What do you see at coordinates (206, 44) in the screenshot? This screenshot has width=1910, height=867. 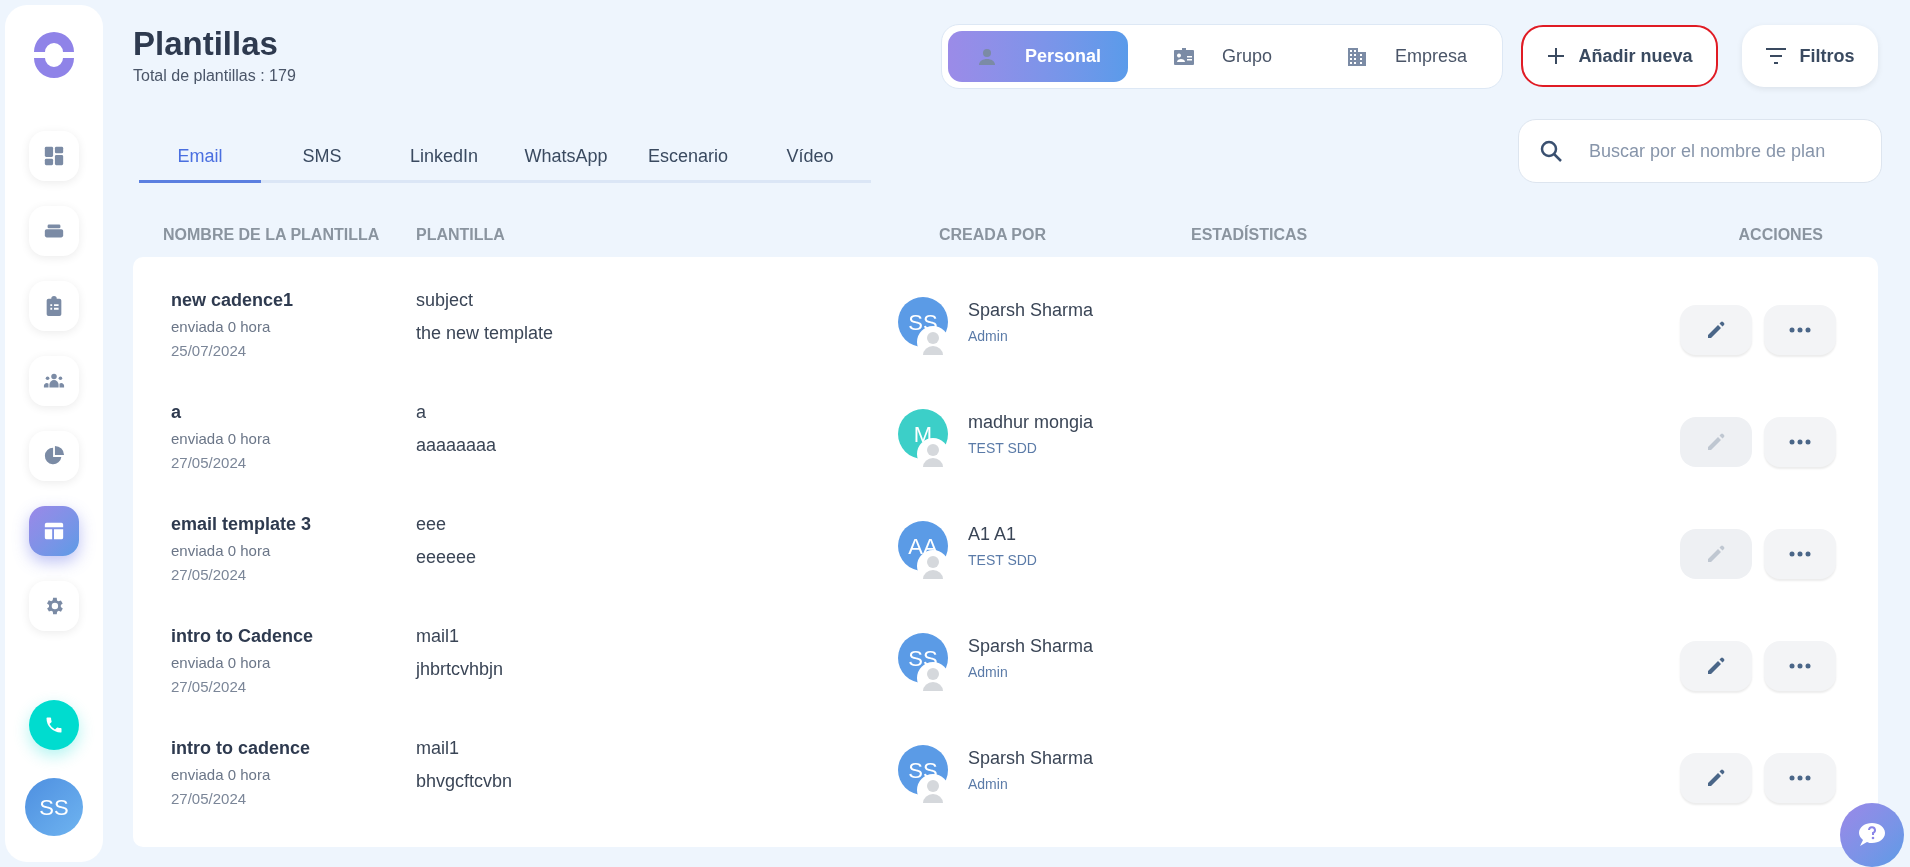 I see `page-title: Plantillas` at bounding box center [206, 44].